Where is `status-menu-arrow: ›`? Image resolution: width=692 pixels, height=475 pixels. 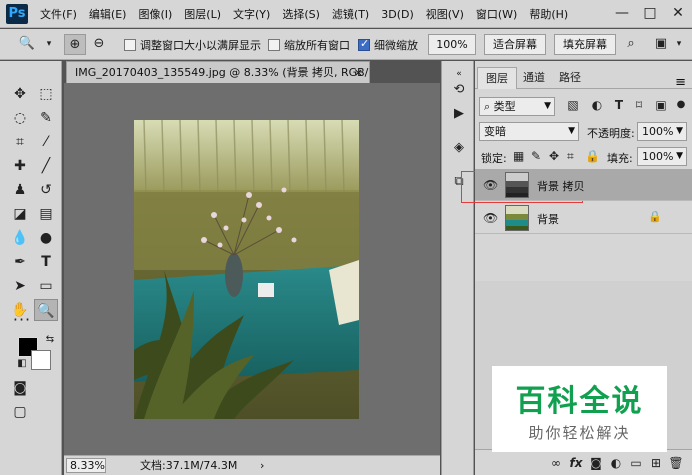 status-menu-arrow: › is located at coordinates (262, 465).